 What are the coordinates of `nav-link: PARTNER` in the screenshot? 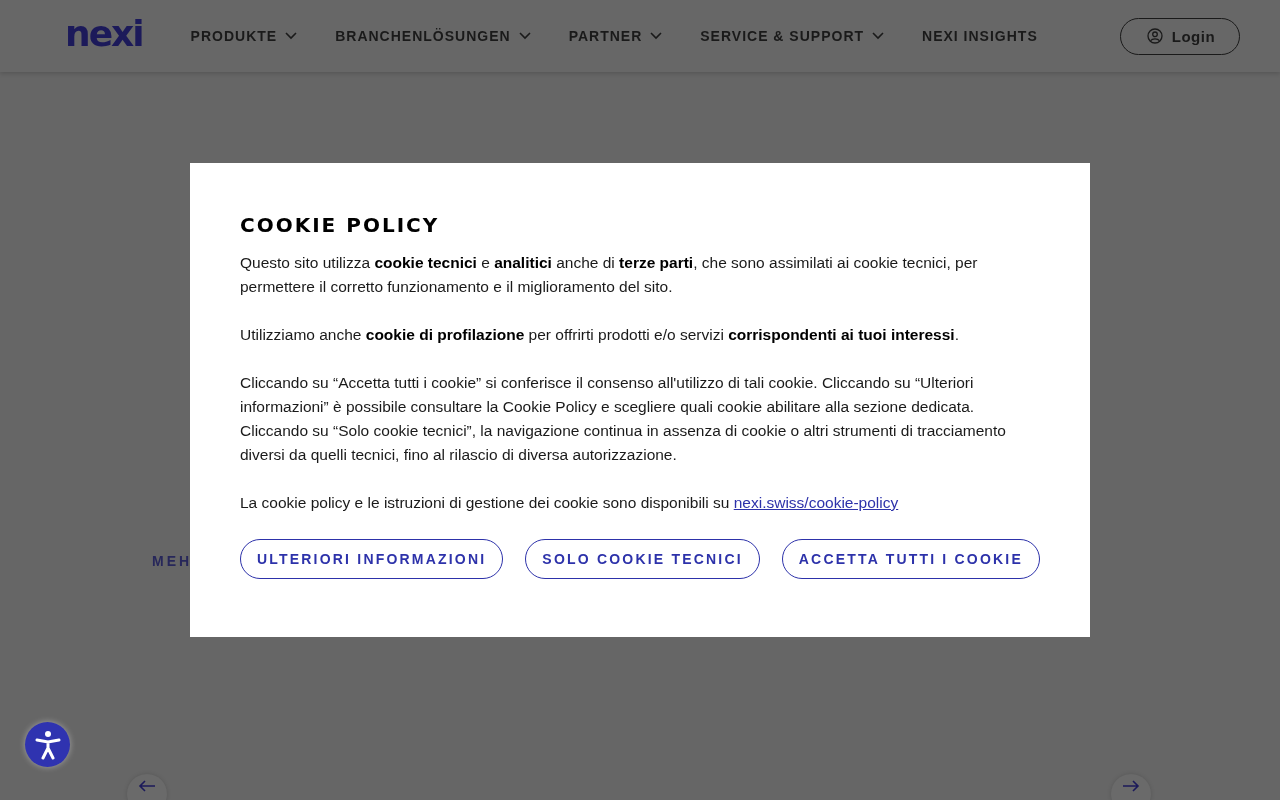 It's located at (615, 36).